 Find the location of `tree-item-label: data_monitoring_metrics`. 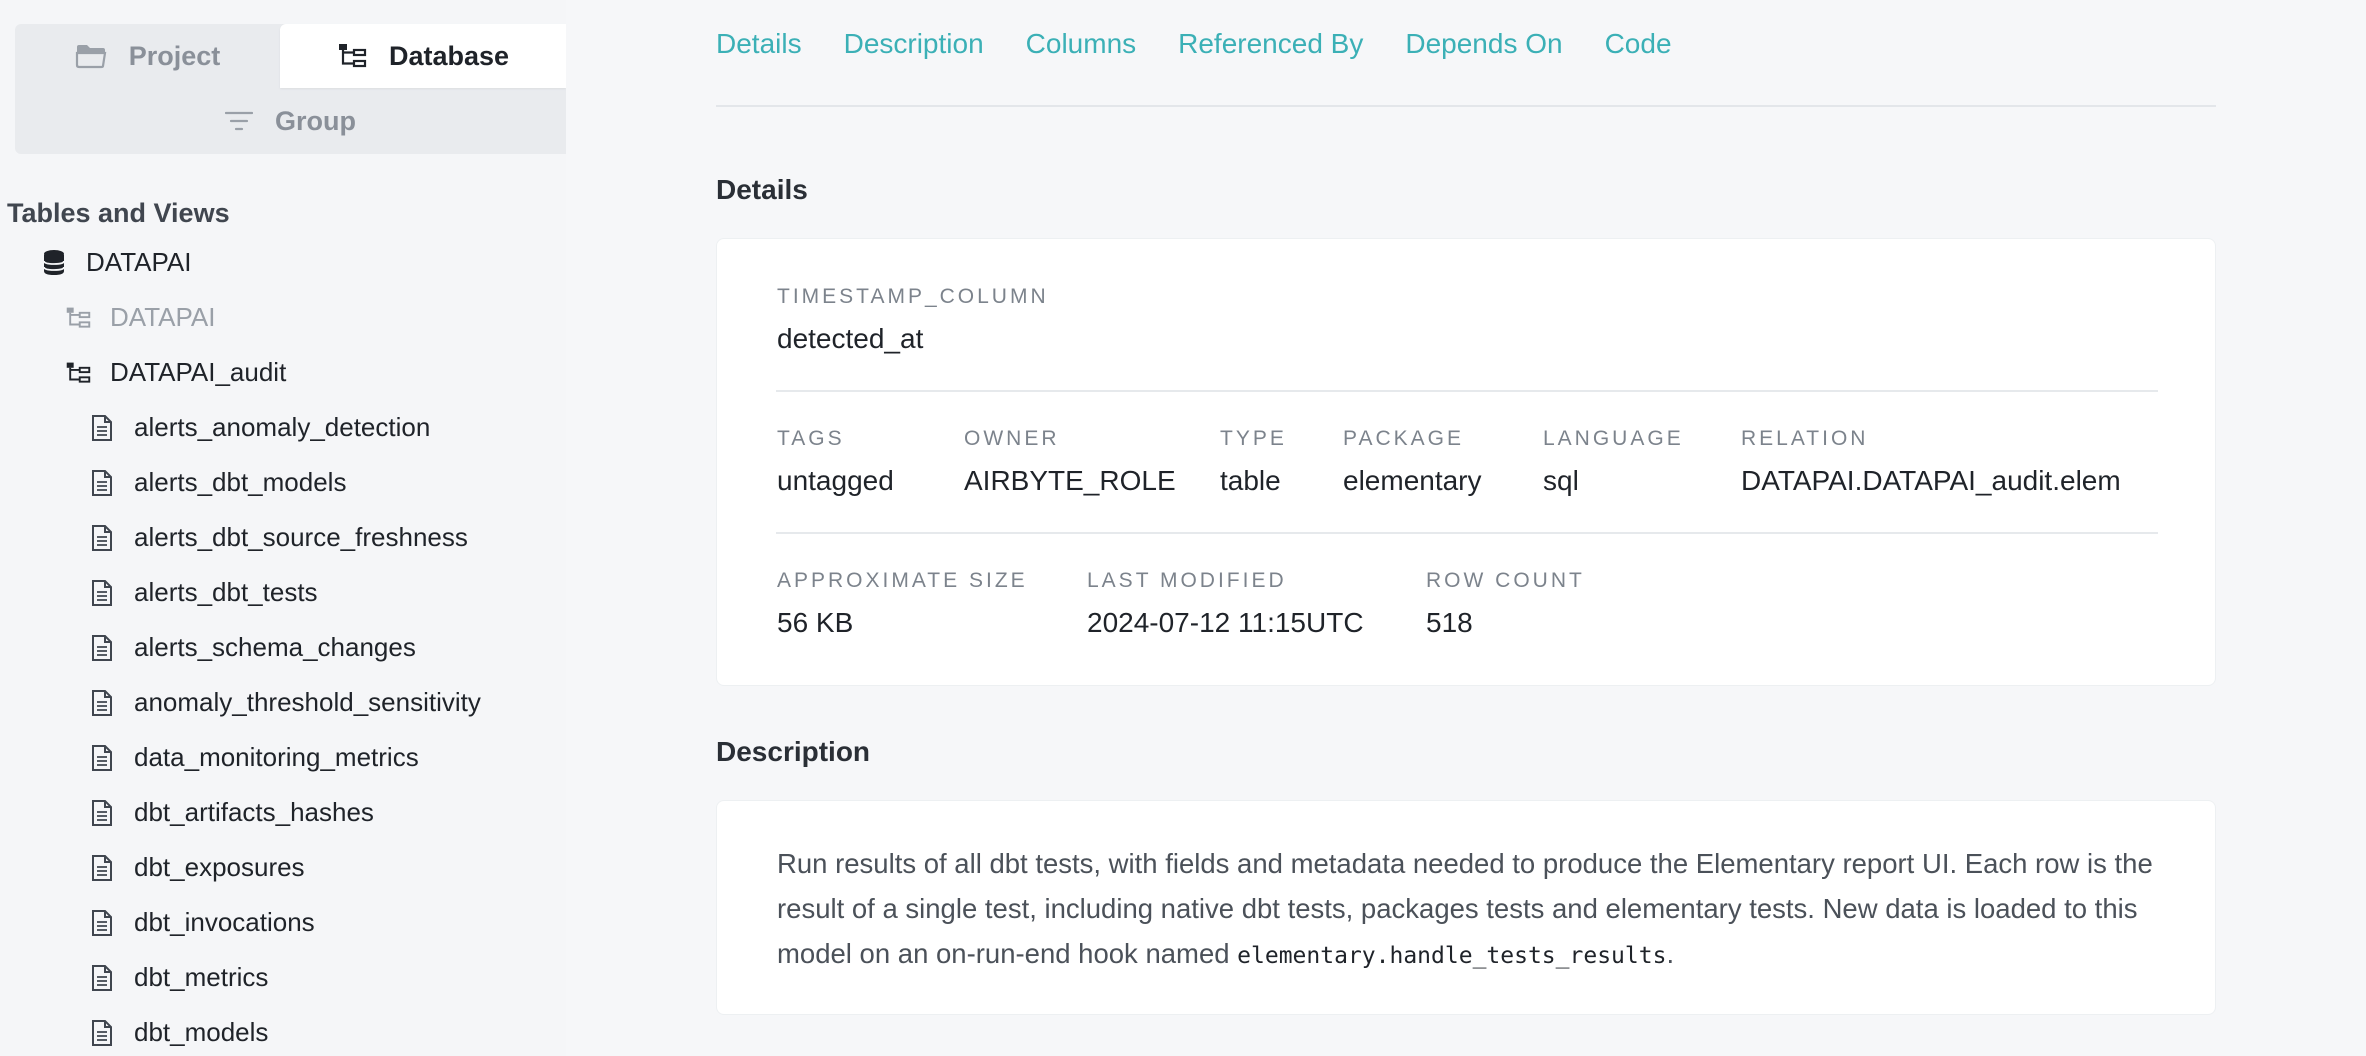

tree-item-label: data_monitoring_metrics is located at coordinates (276, 757).